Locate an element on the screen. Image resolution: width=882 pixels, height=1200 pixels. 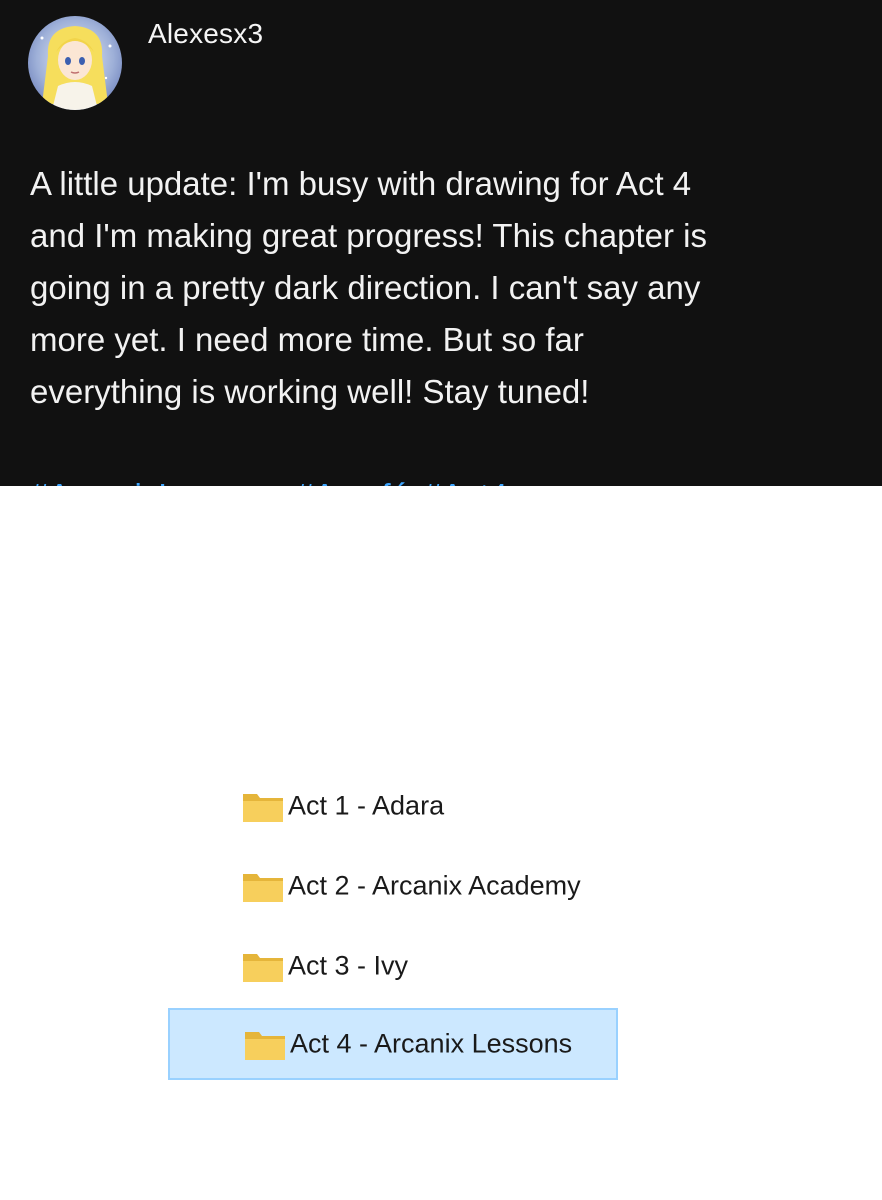
user-avatar is located at coordinates (75, 63).